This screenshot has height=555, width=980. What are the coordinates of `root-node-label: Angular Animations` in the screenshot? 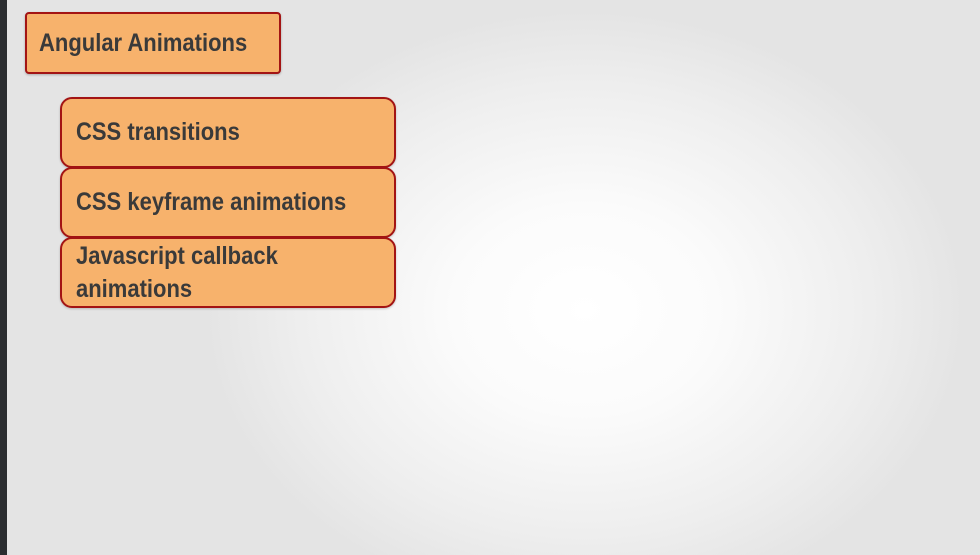 It's located at (143, 42).